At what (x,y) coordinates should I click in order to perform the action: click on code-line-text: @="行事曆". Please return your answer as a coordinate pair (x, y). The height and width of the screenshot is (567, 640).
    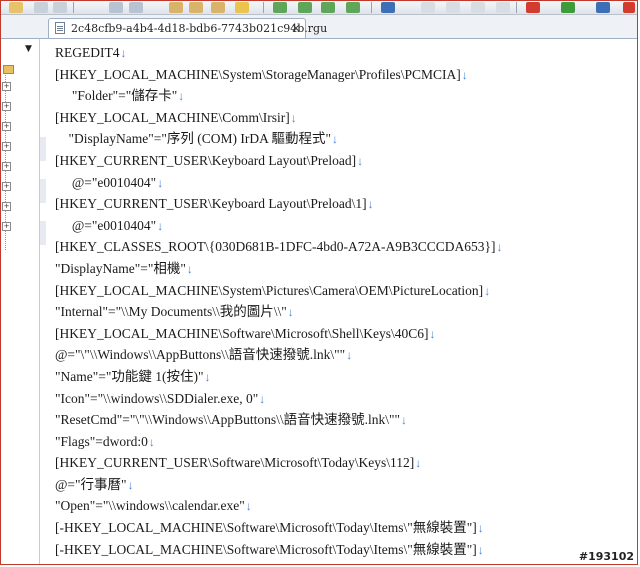
    Looking at the image, I should click on (91, 484).